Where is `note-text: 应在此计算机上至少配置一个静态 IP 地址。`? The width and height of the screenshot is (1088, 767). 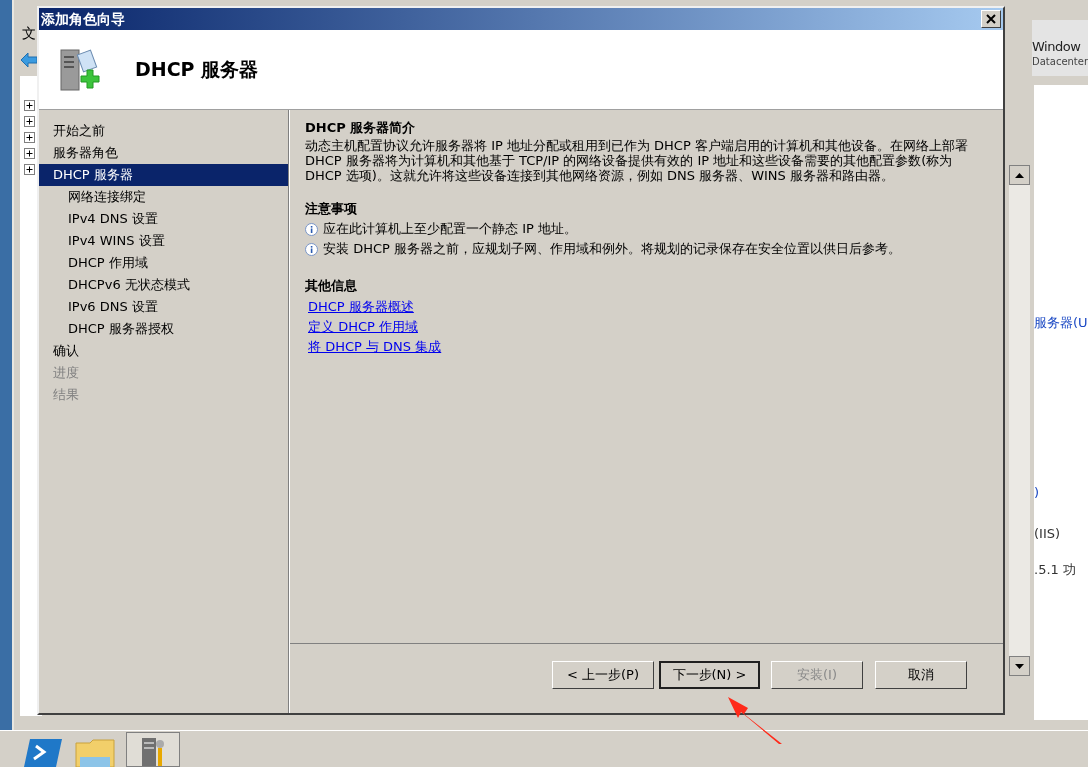
note-text: 应在此计算机上至少配置一个静态 IP 地址。 is located at coordinates (450, 228).